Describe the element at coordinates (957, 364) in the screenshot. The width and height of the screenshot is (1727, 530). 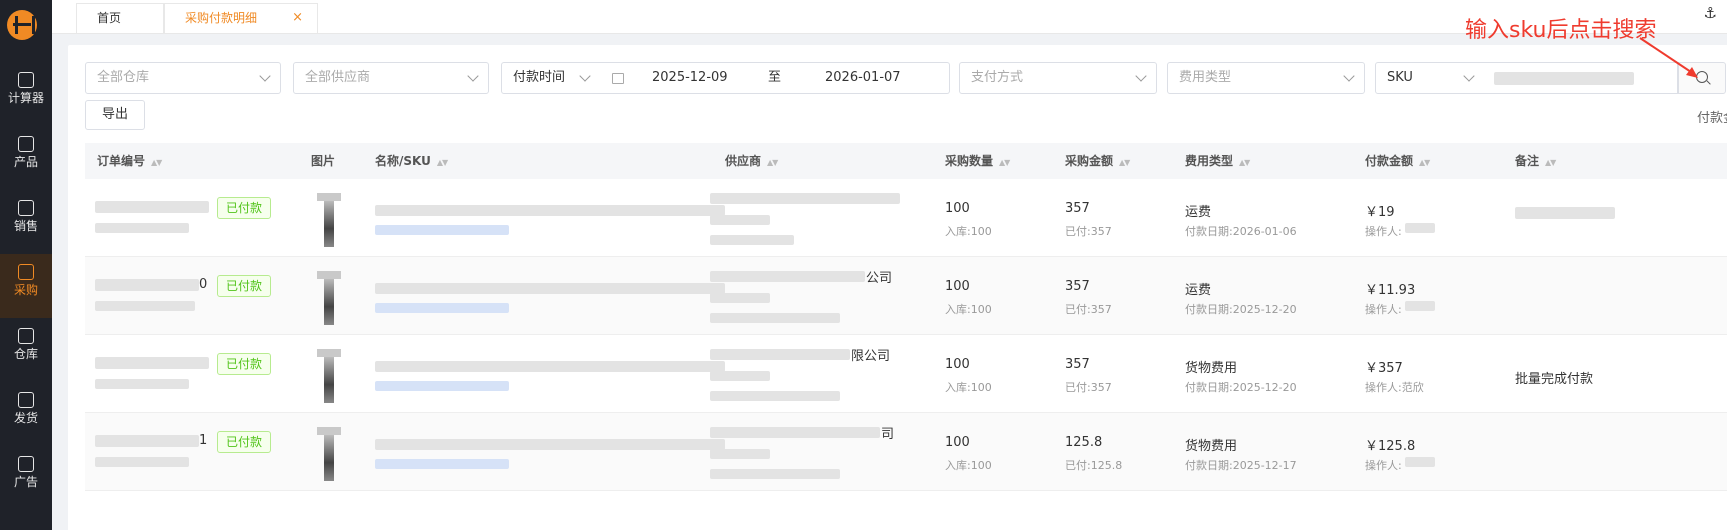
I see `qty-value: 100` at that location.